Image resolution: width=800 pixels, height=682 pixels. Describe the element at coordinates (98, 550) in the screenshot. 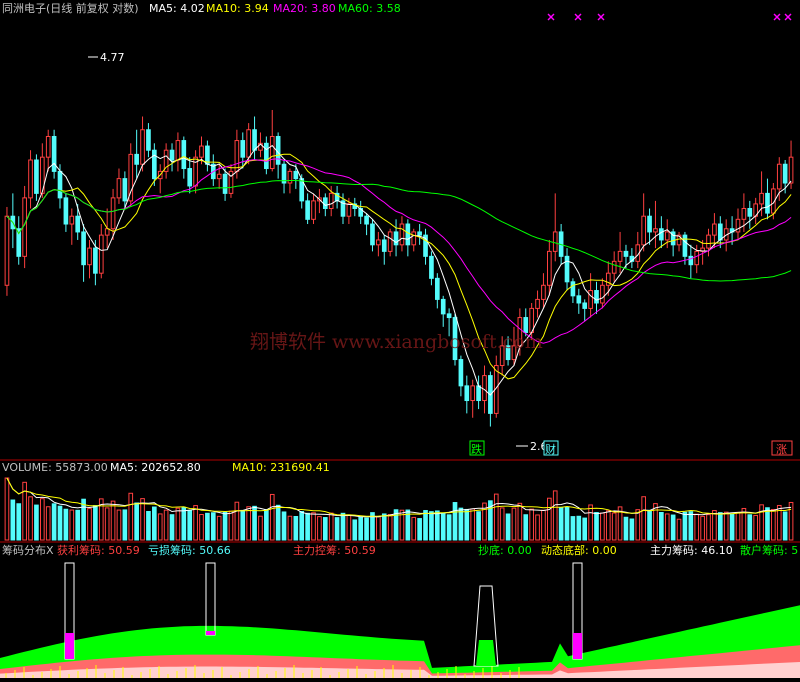

I see `profit-chips-readout: 获利筹码: 50.59` at that location.